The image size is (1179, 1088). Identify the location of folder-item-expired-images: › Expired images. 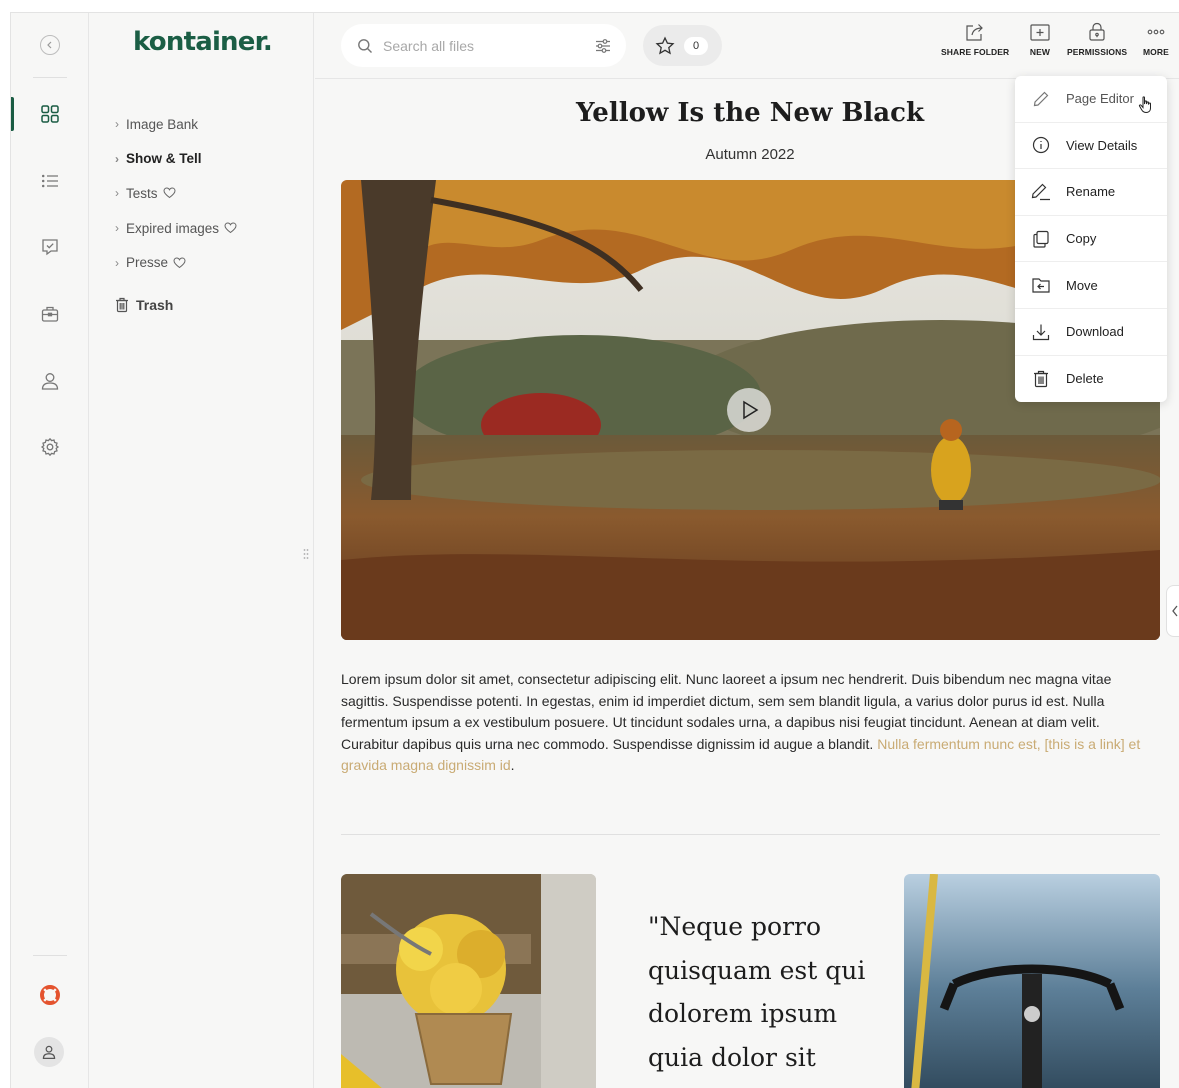
(176, 228).